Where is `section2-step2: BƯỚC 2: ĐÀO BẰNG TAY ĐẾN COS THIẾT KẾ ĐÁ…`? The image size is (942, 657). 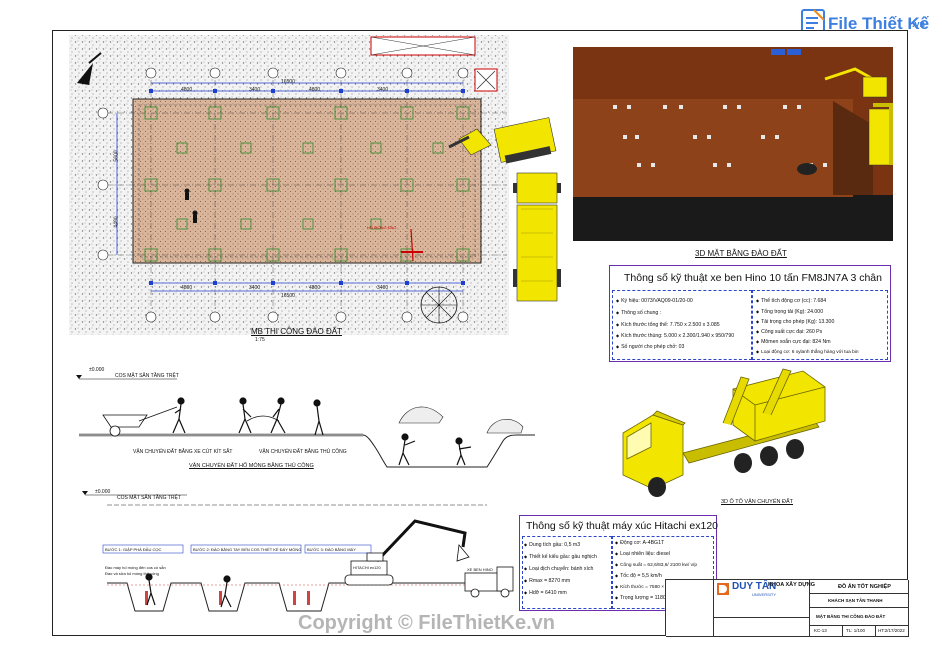
section2-step2: BƯỚC 2: ĐÀO BẰNG TAY ĐẾN COS THIẾT KẾ ĐÁ… is located at coordinates (247, 549).